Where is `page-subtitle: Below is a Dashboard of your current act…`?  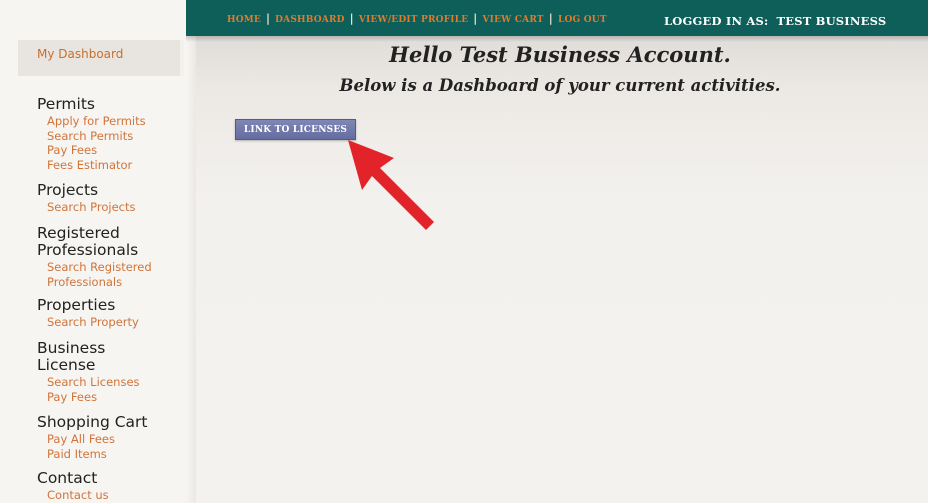 page-subtitle: Below is a Dashboard of your current act… is located at coordinates (560, 85).